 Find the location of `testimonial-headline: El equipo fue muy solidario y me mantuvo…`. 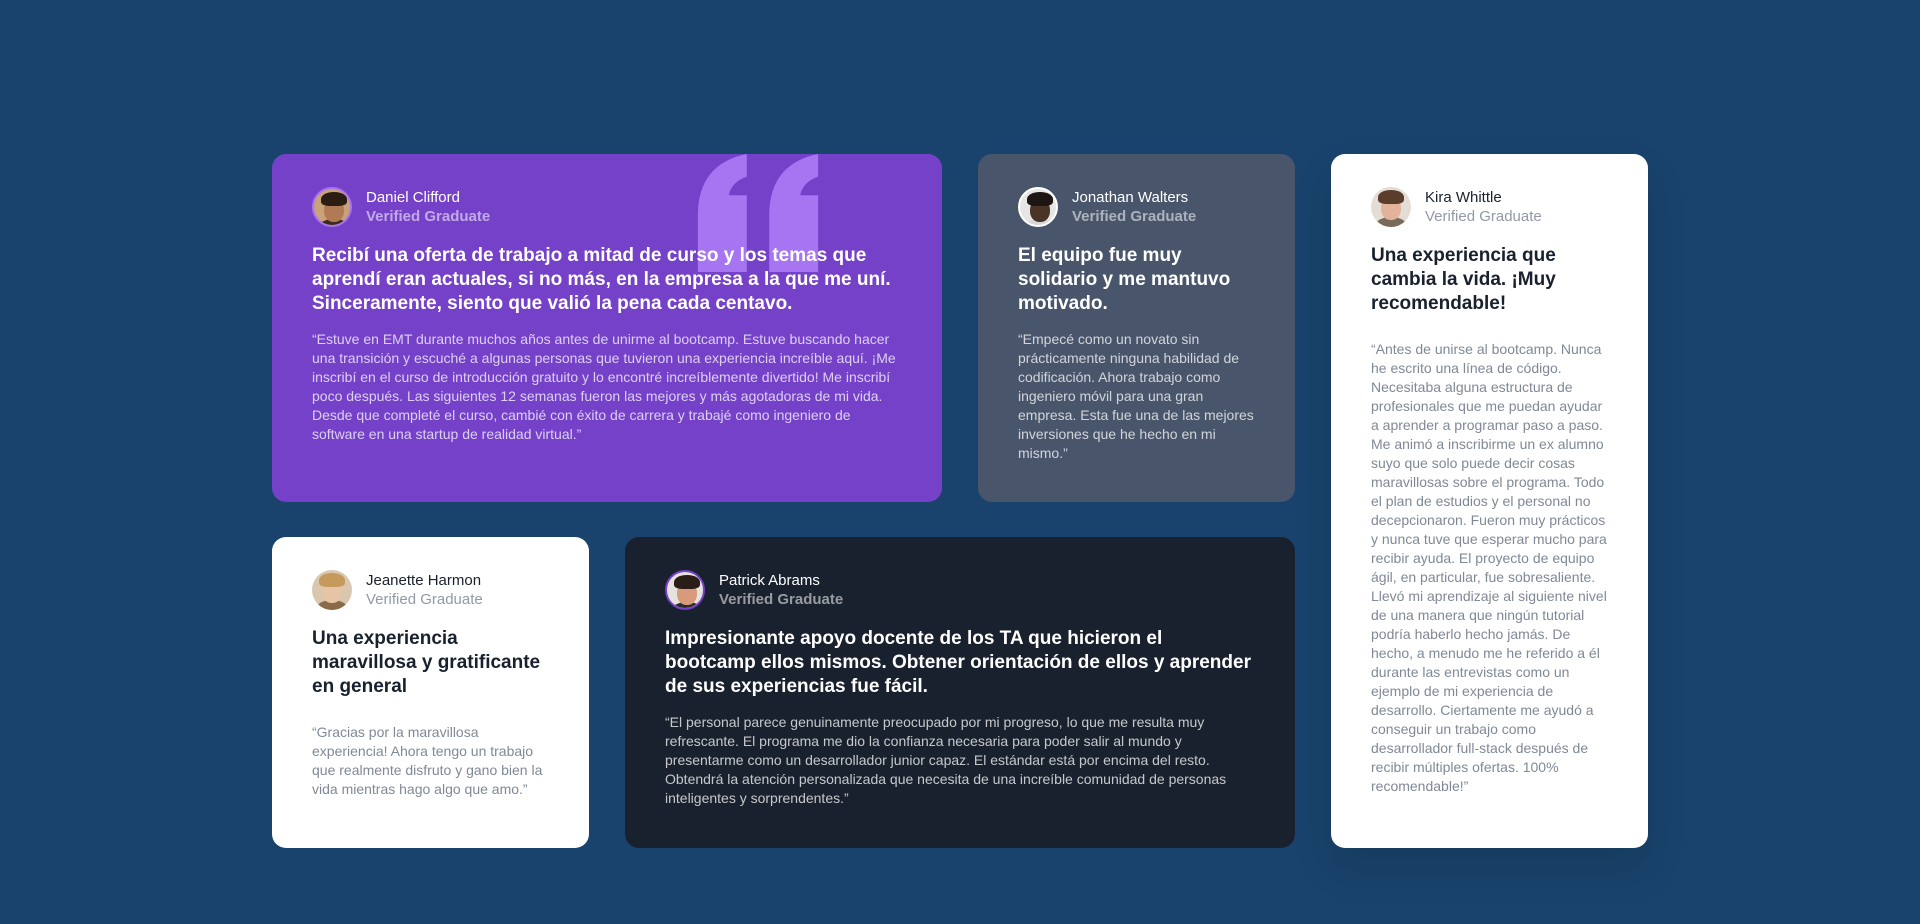

testimonial-headline: El equipo fue muy solidario y me mantuvo… is located at coordinates (1124, 279).